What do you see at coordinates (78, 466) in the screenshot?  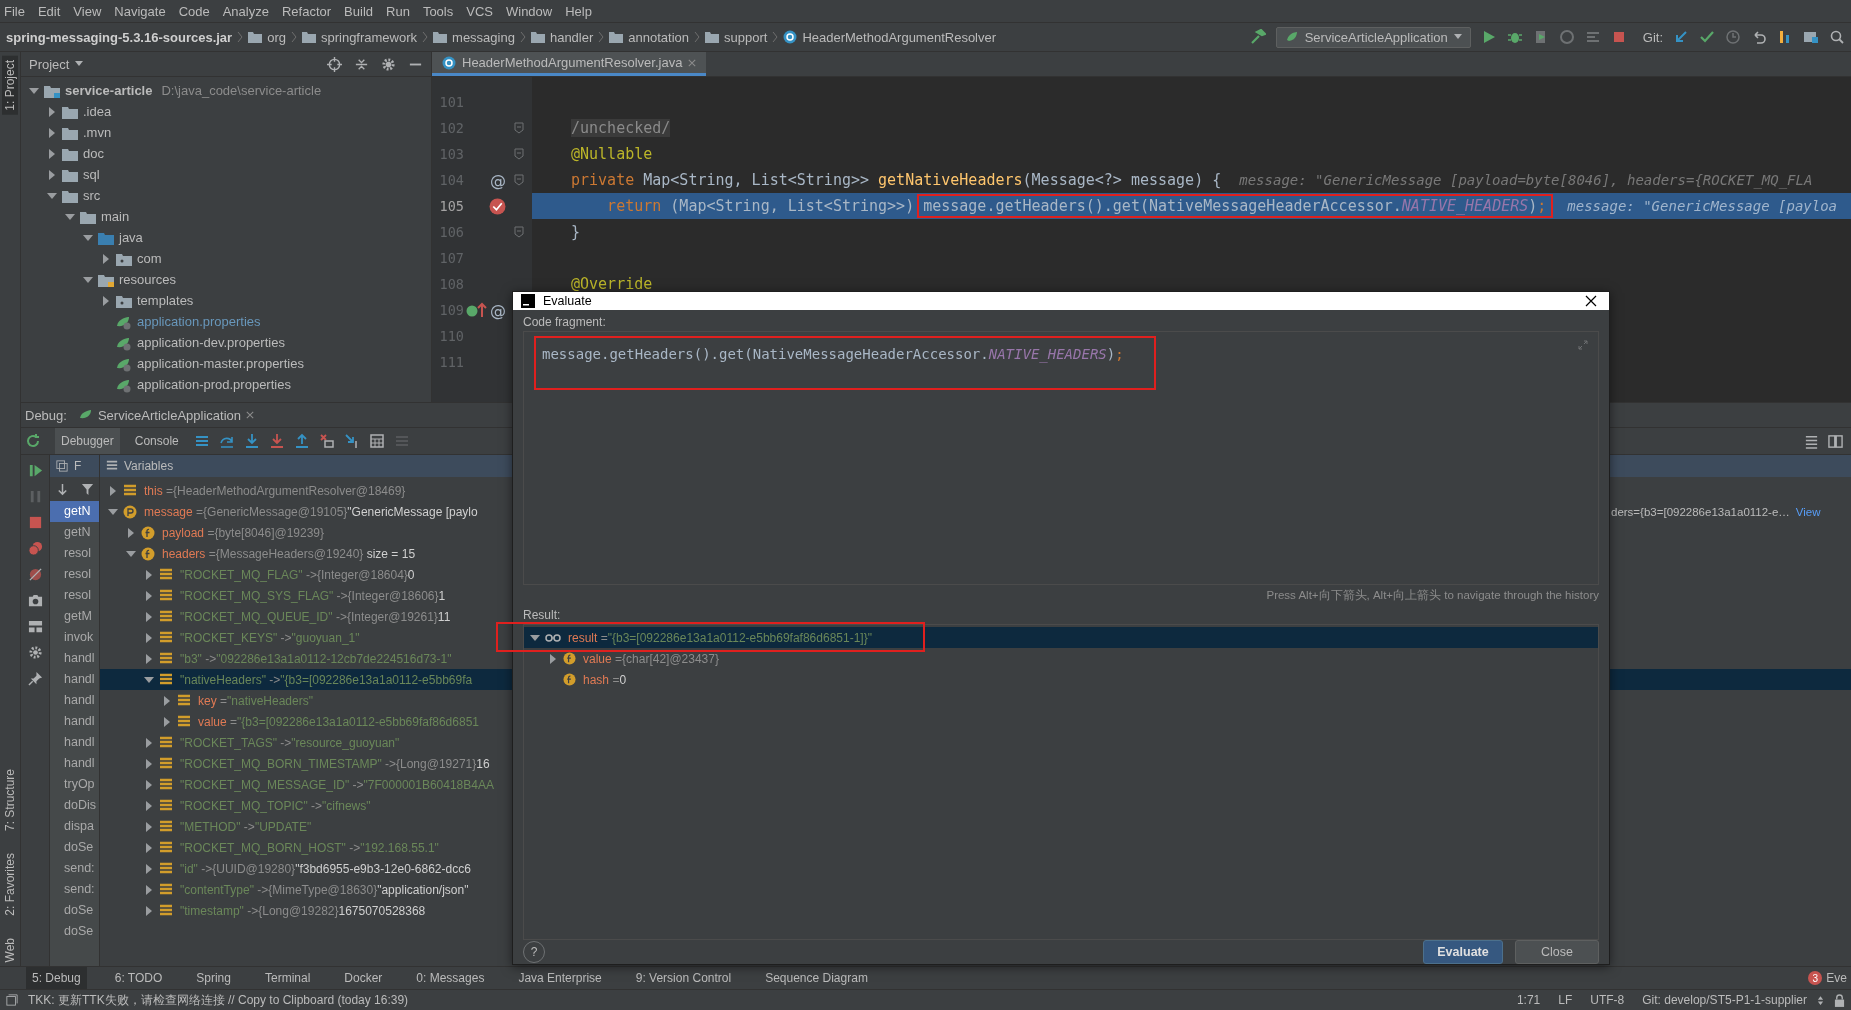 I see `frames-header: F` at bounding box center [78, 466].